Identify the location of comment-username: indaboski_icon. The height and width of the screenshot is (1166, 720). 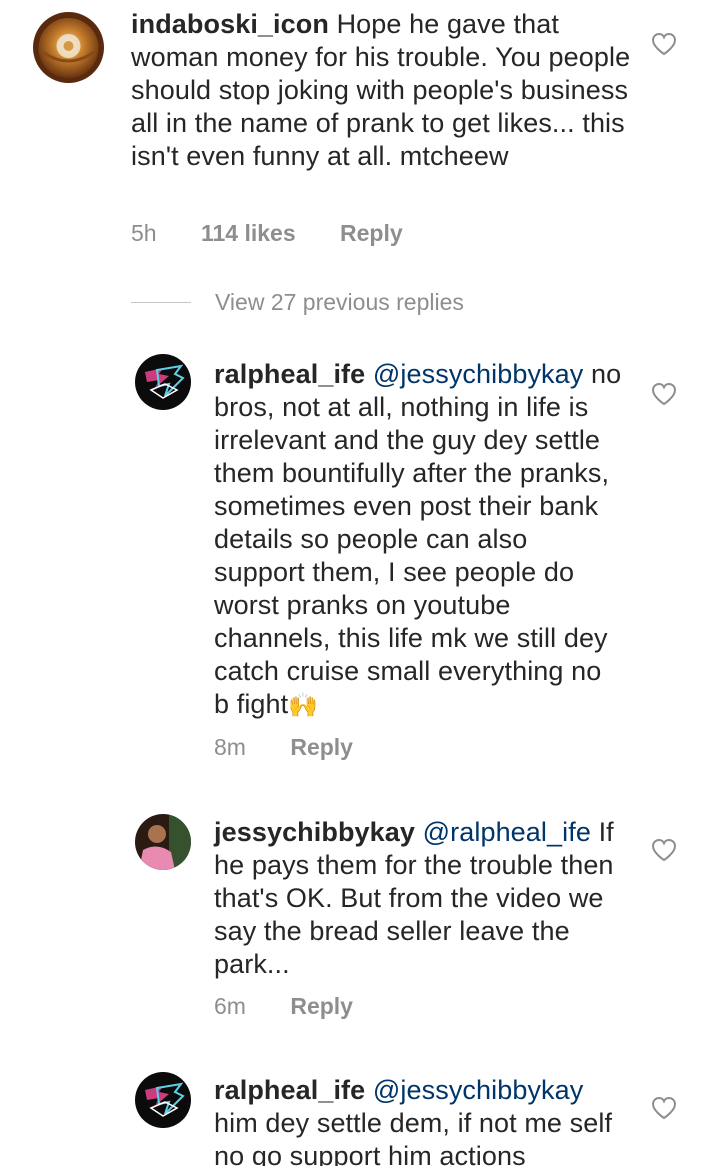
(230, 24).